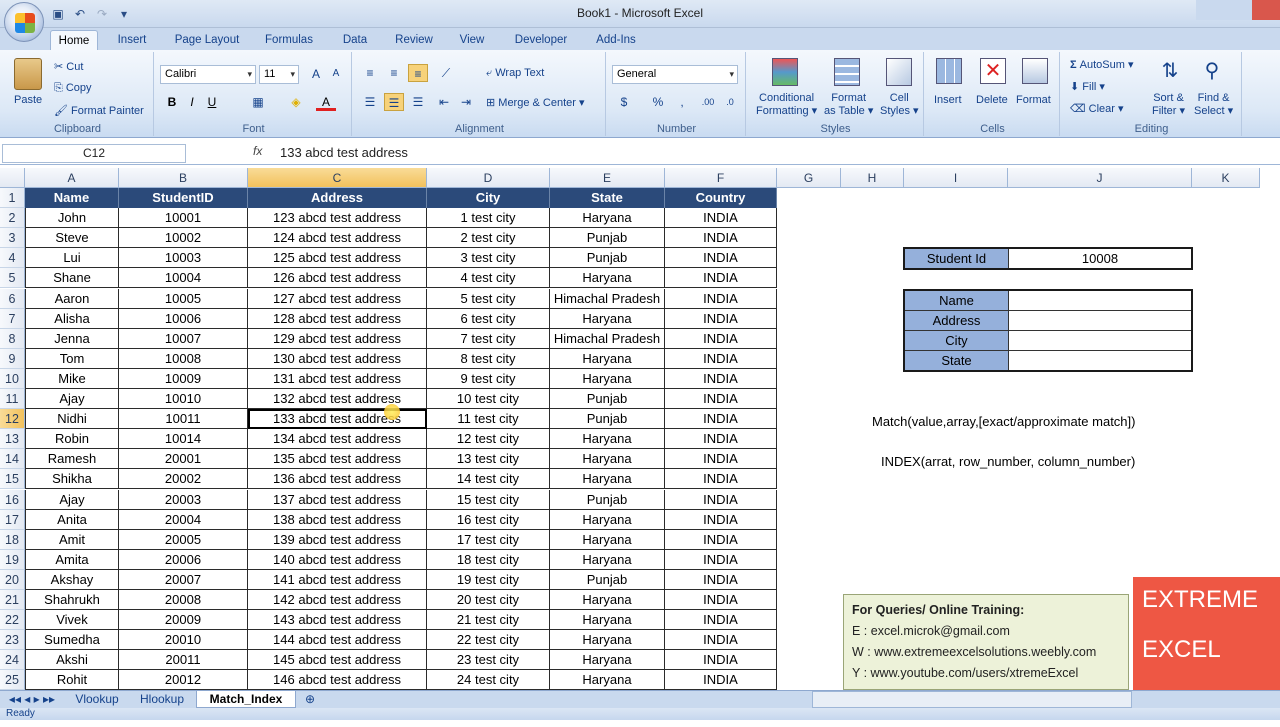  What do you see at coordinates (12, 278) in the screenshot?
I see `row-header-5: 5` at bounding box center [12, 278].